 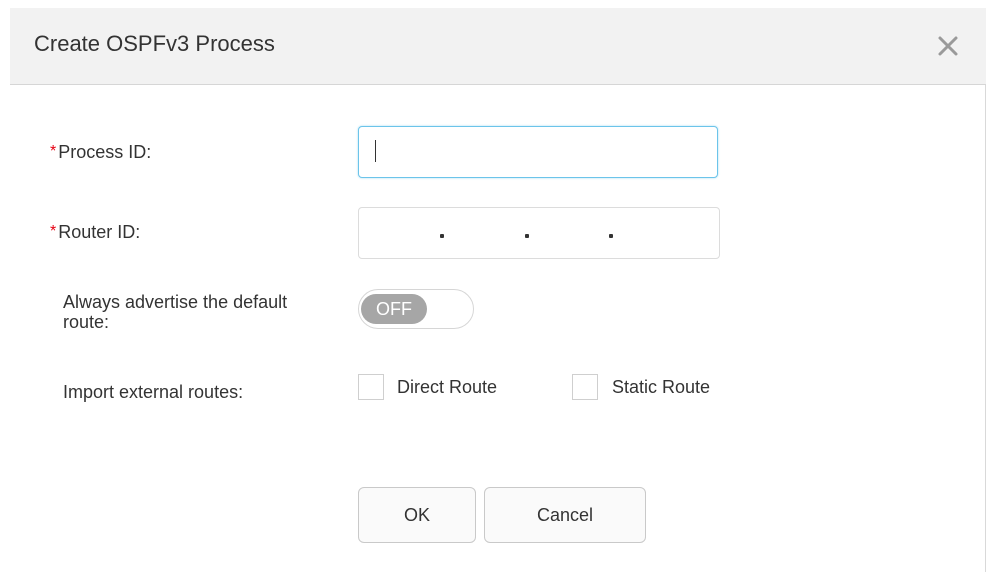 I want to click on default-route-toggle: OFF, so click(x=416, y=309).